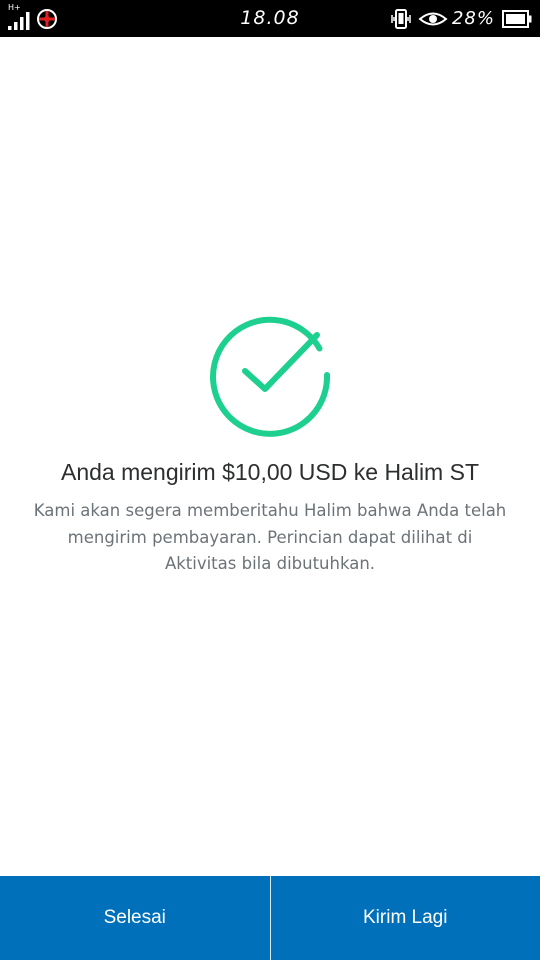 This screenshot has width=540, height=960. Describe the element at coordinates (517, 18) in the screenshot. I see `battery-icon` at that location.